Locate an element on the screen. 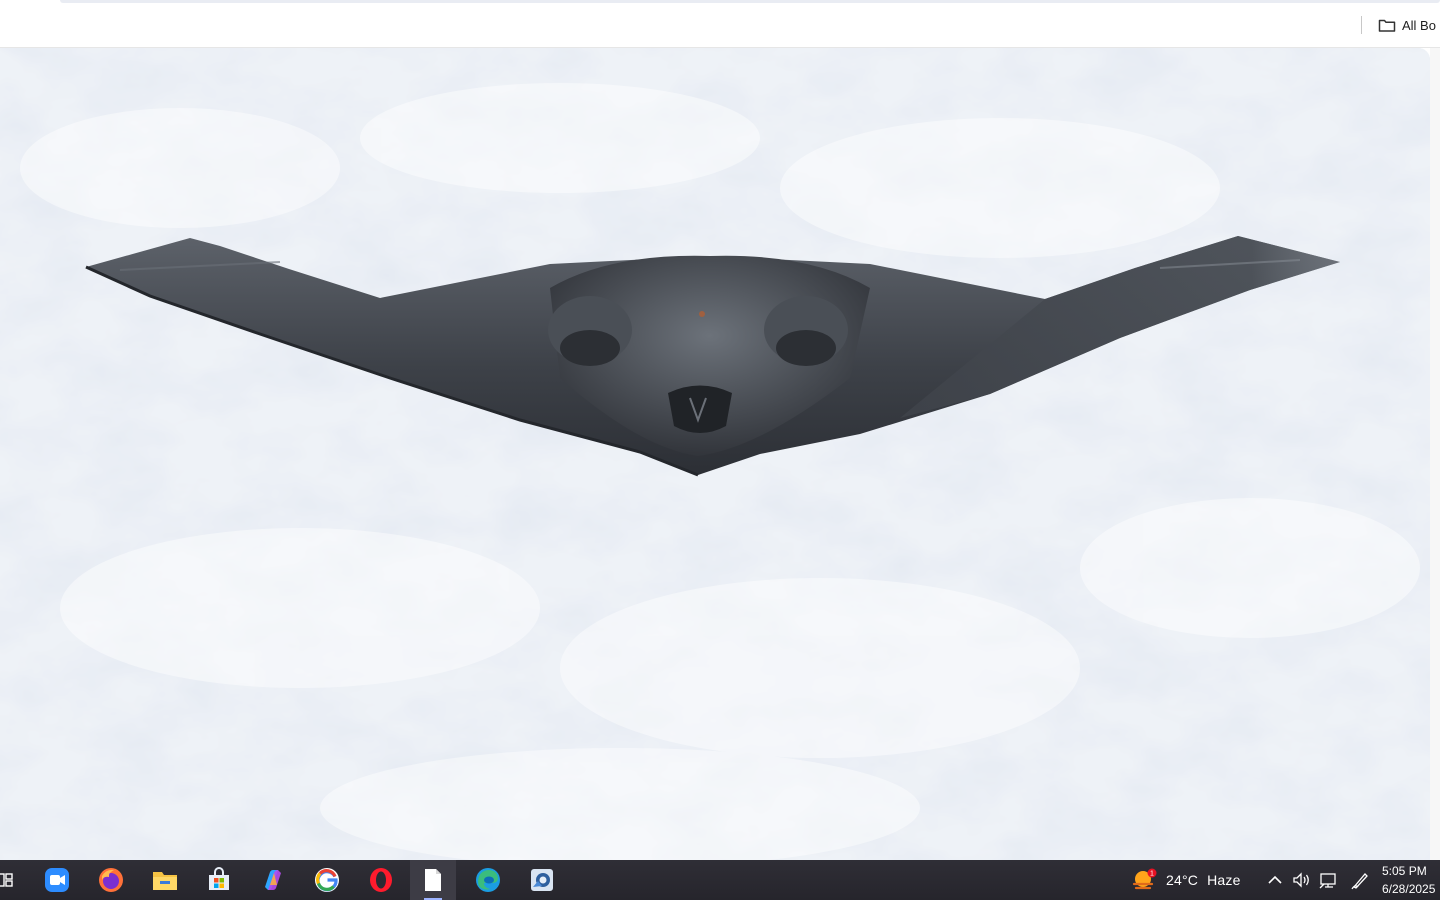 The height and width of the screenshot is (900, 1440). taskbar-zoom is located at coordinates (57, 880).